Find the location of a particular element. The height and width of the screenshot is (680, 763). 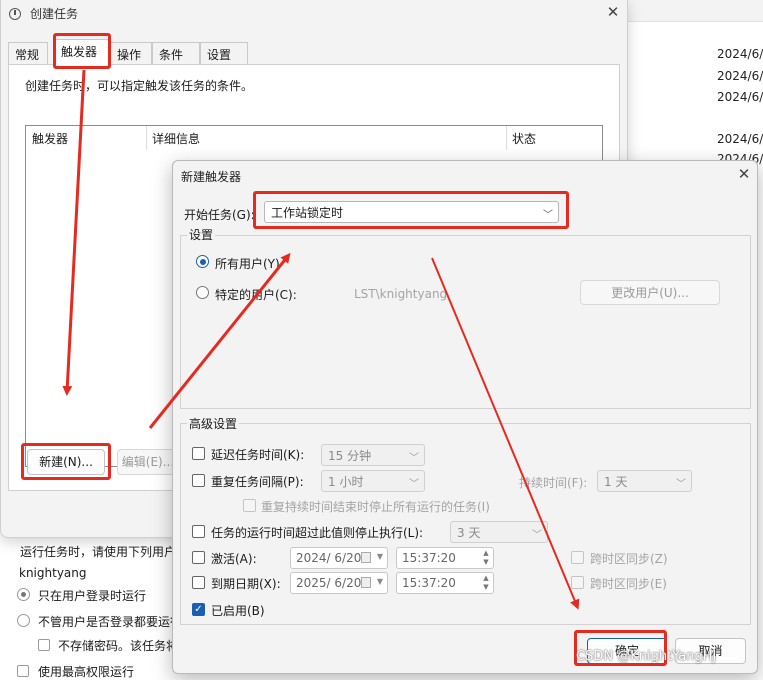

arrow-tab-to-new-button is located at coordinates (74, 232).